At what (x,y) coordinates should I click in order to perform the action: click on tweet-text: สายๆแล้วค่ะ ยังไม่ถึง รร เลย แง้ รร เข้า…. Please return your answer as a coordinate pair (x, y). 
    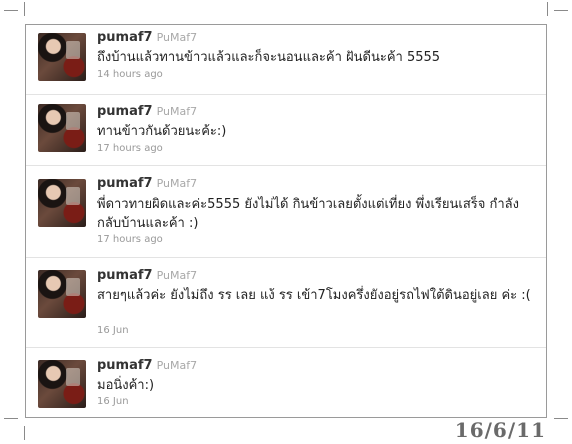
    Looking at the image, I should click on (314, 295).